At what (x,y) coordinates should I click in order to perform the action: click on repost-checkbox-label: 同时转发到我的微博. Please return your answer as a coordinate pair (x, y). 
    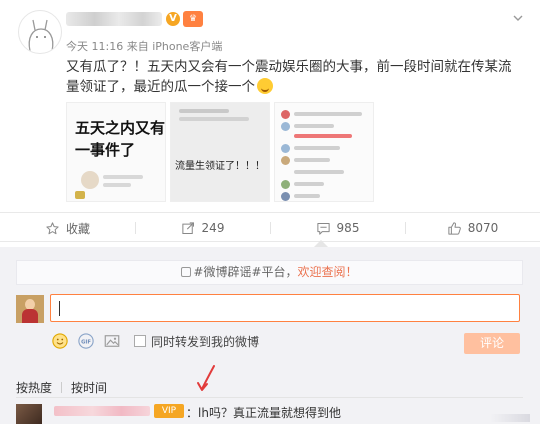
    Looking at the image, I should click on (205, 341).